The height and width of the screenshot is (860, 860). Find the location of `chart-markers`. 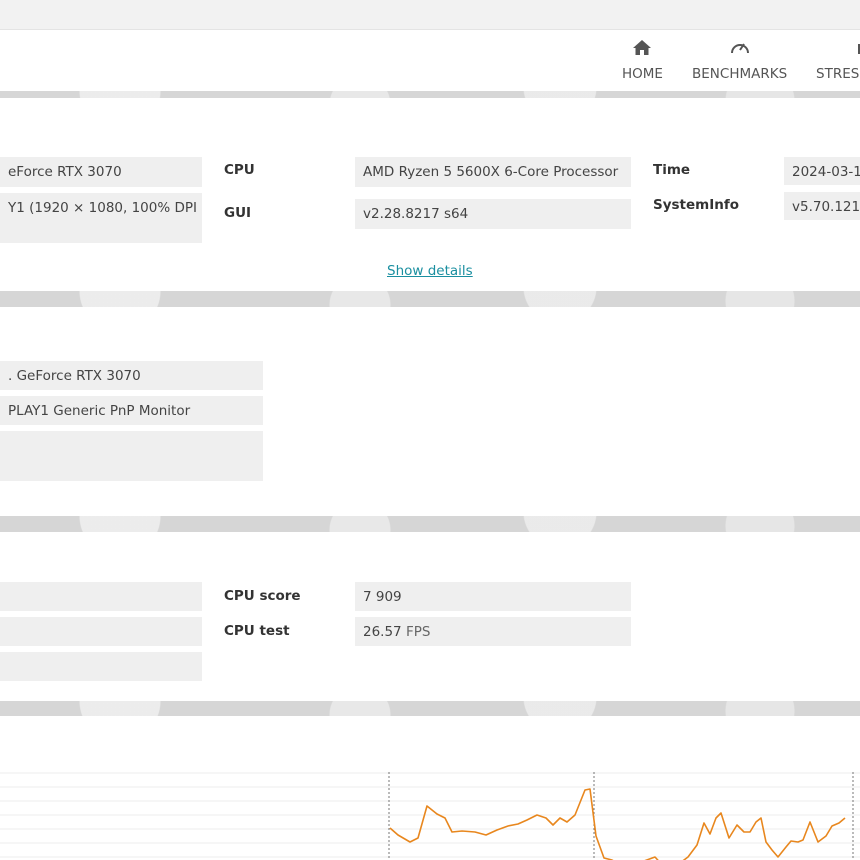

chart-markers is located at coordinates (621, 816).